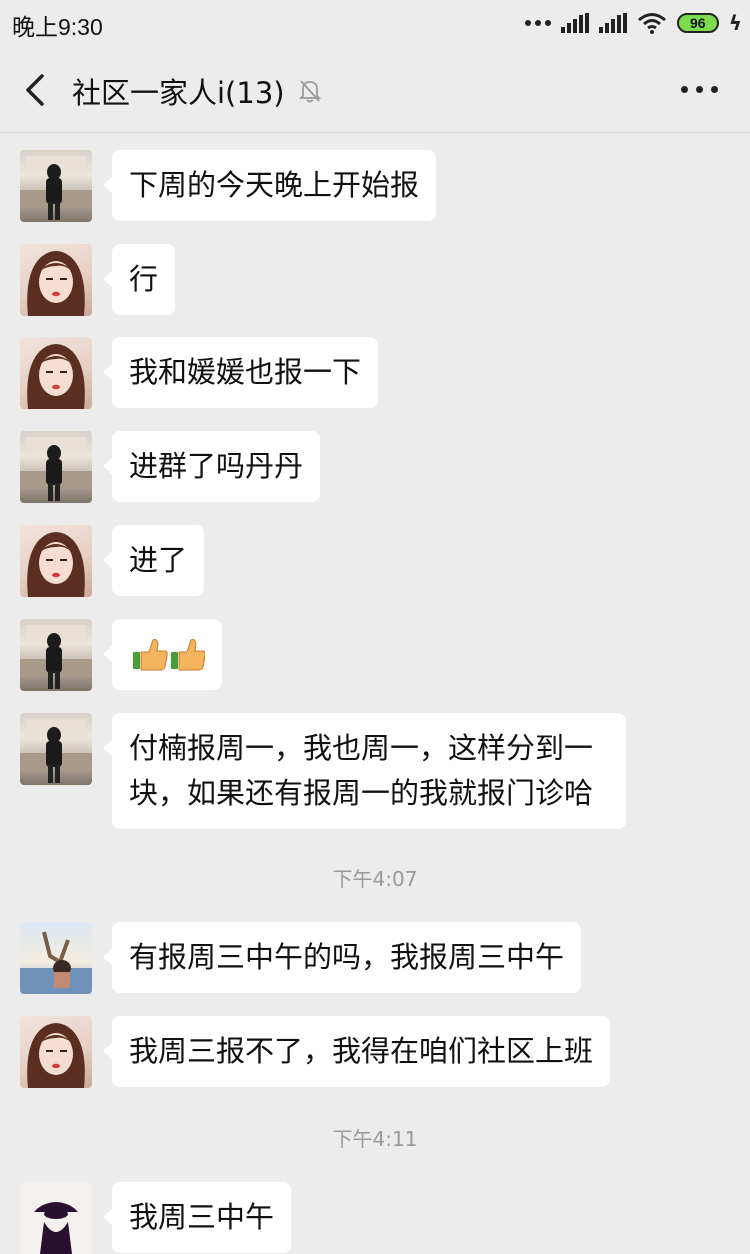  I want to click on status-bar: 晚上9:30 96 ϟ, so click(375, 23).